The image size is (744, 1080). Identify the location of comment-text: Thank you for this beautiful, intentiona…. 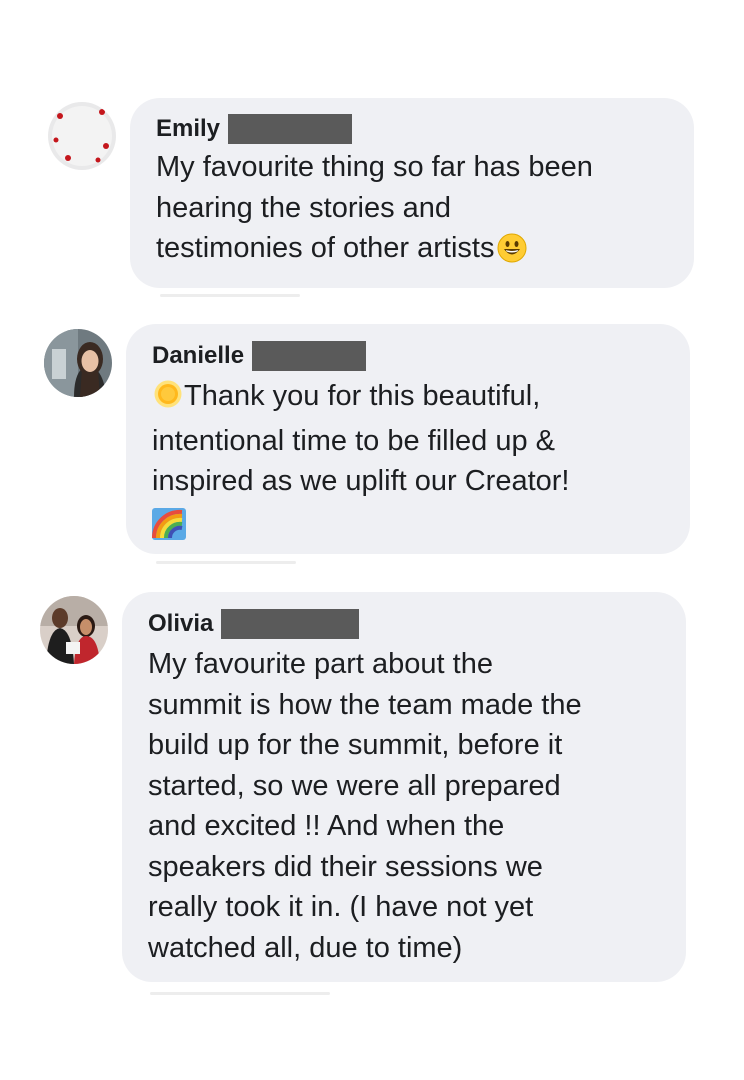
(361, 438).